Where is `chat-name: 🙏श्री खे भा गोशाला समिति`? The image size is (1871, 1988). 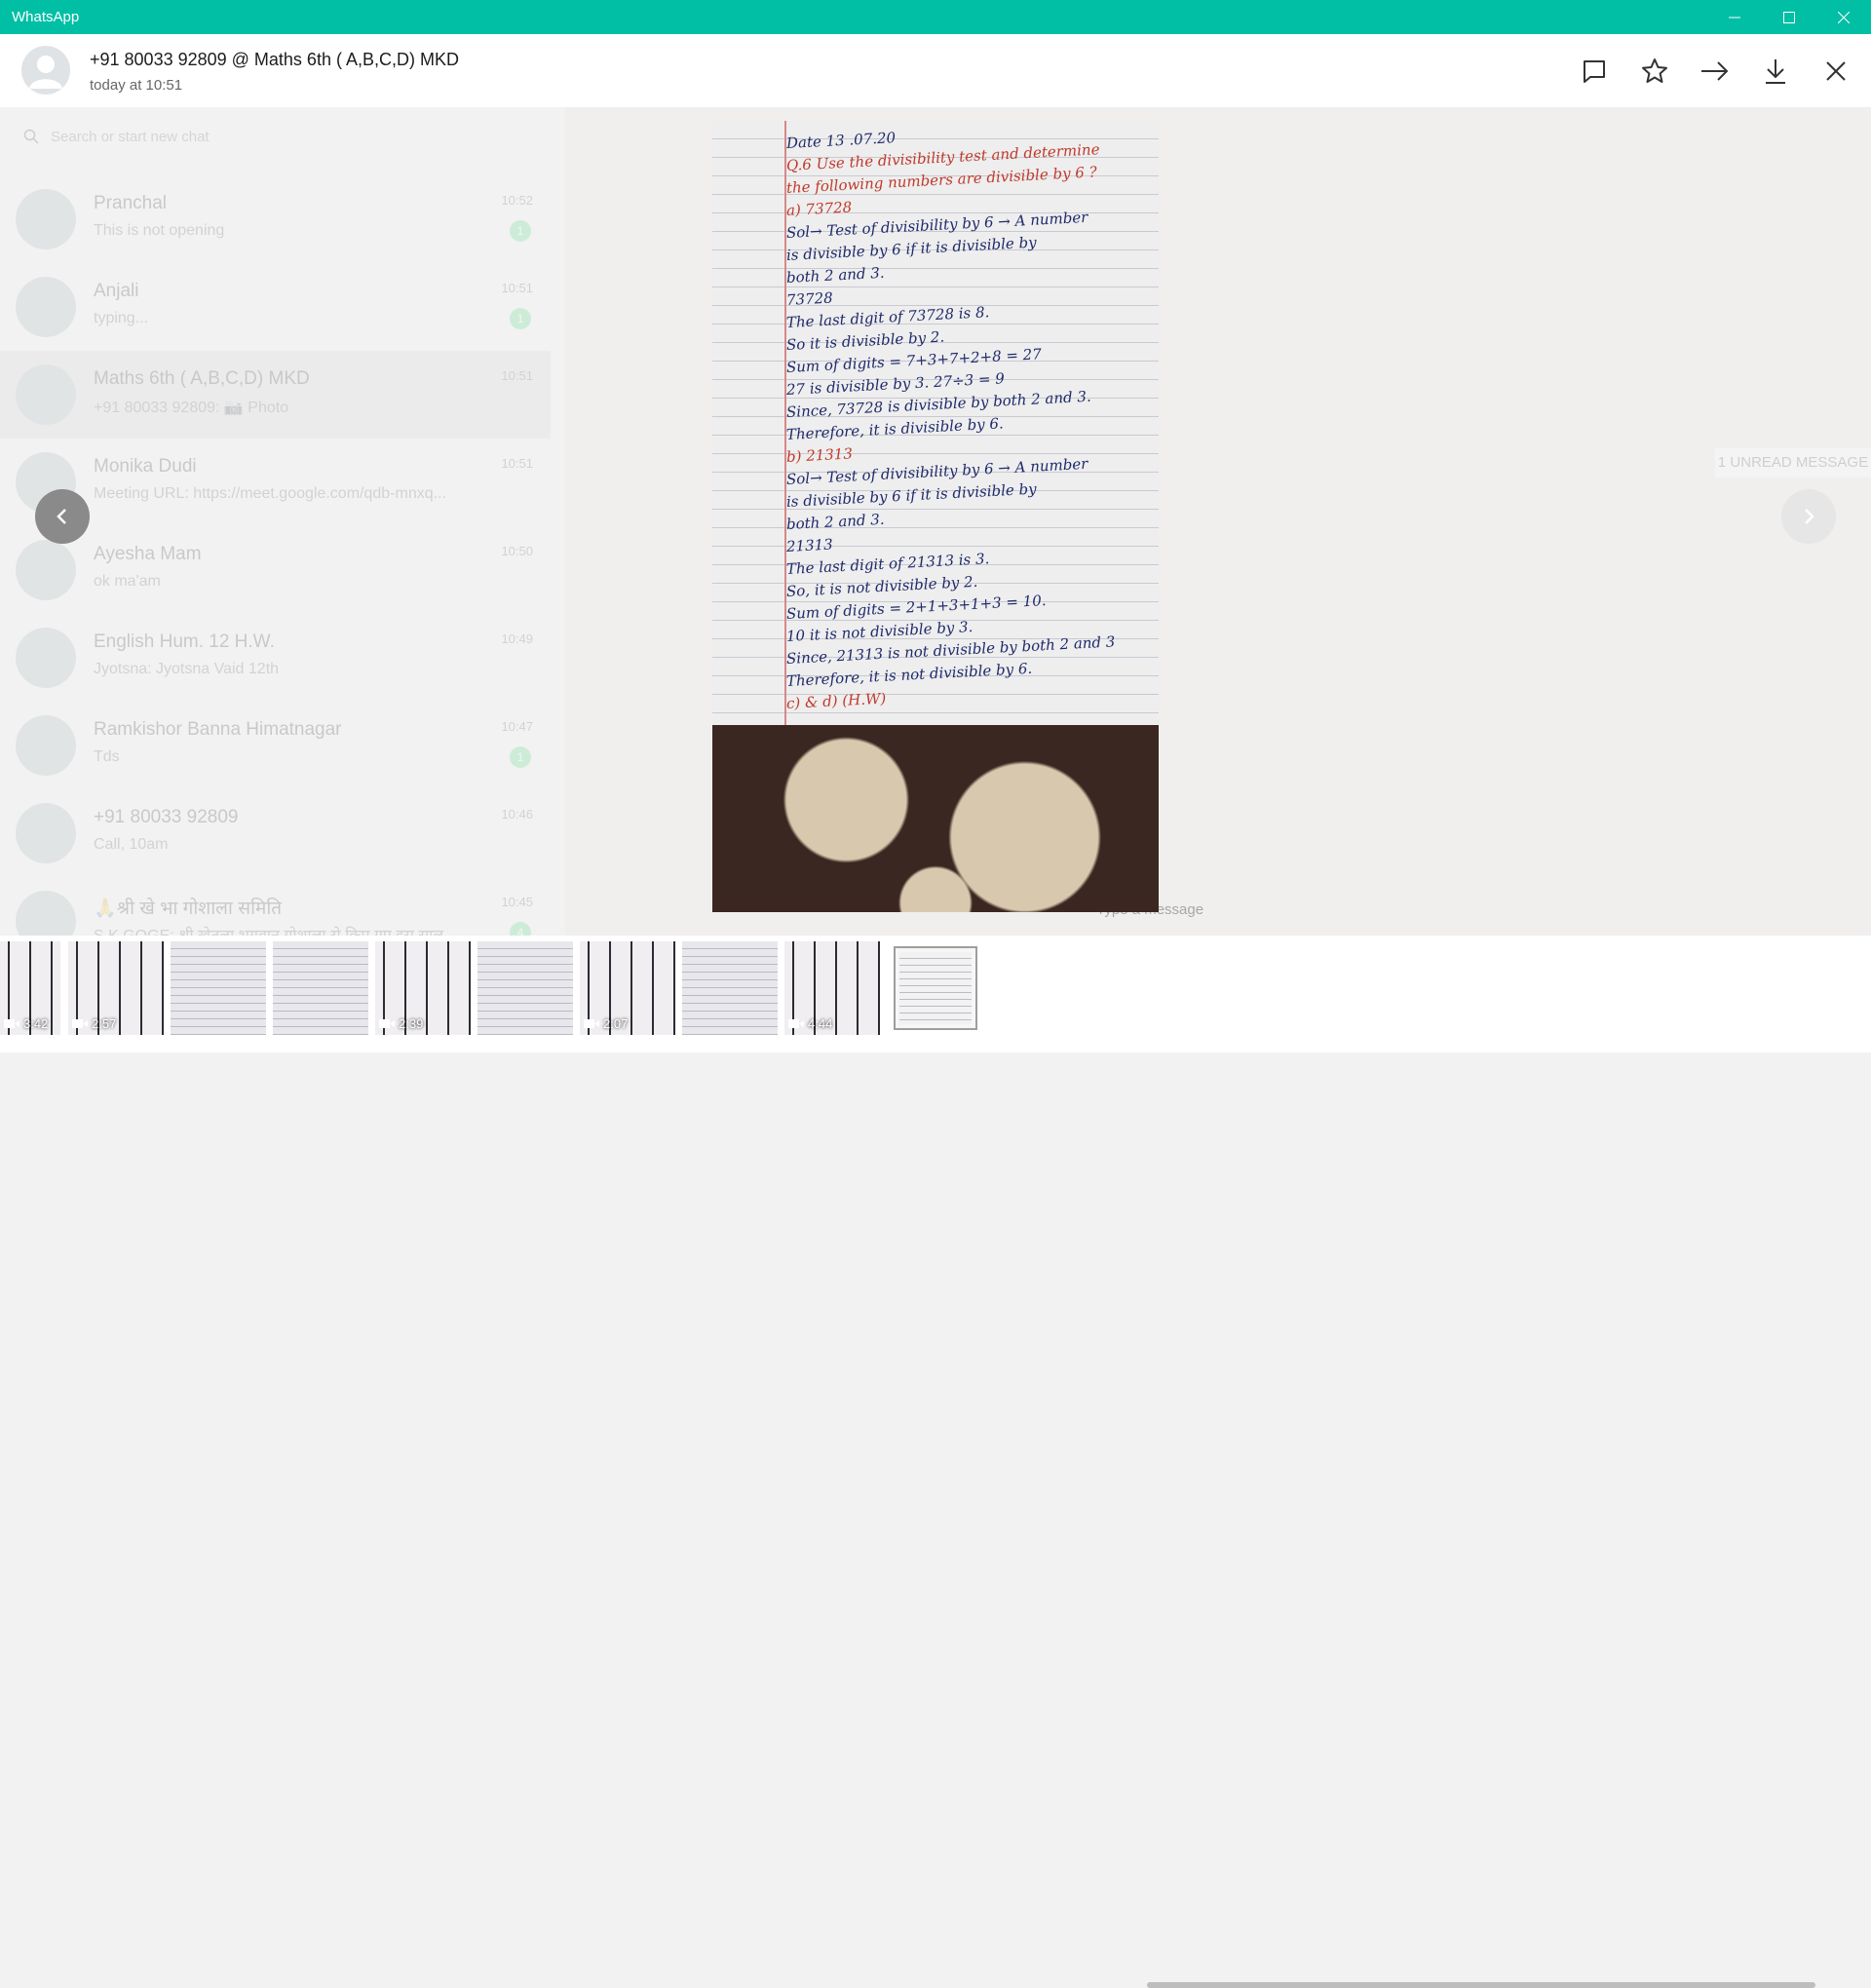 chat-name: 🙏श्री खे भा गोशाला समिति is located at coordinates (188, 909).